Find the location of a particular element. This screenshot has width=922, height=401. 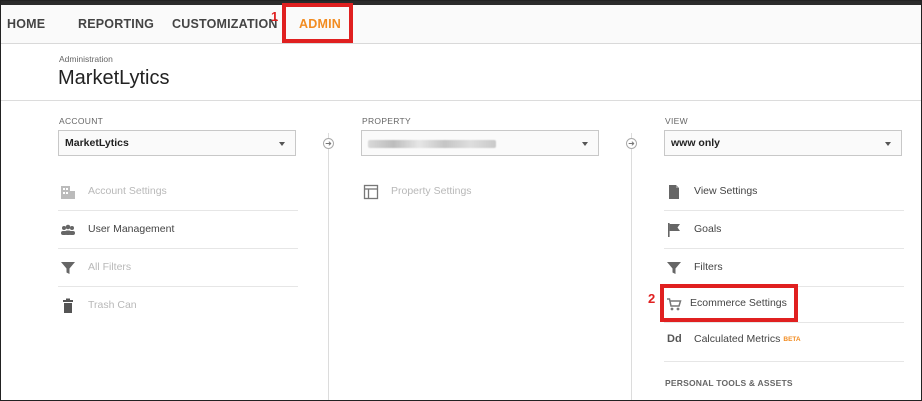

menu-item-label: Goals is located at coordinates (708, 229).